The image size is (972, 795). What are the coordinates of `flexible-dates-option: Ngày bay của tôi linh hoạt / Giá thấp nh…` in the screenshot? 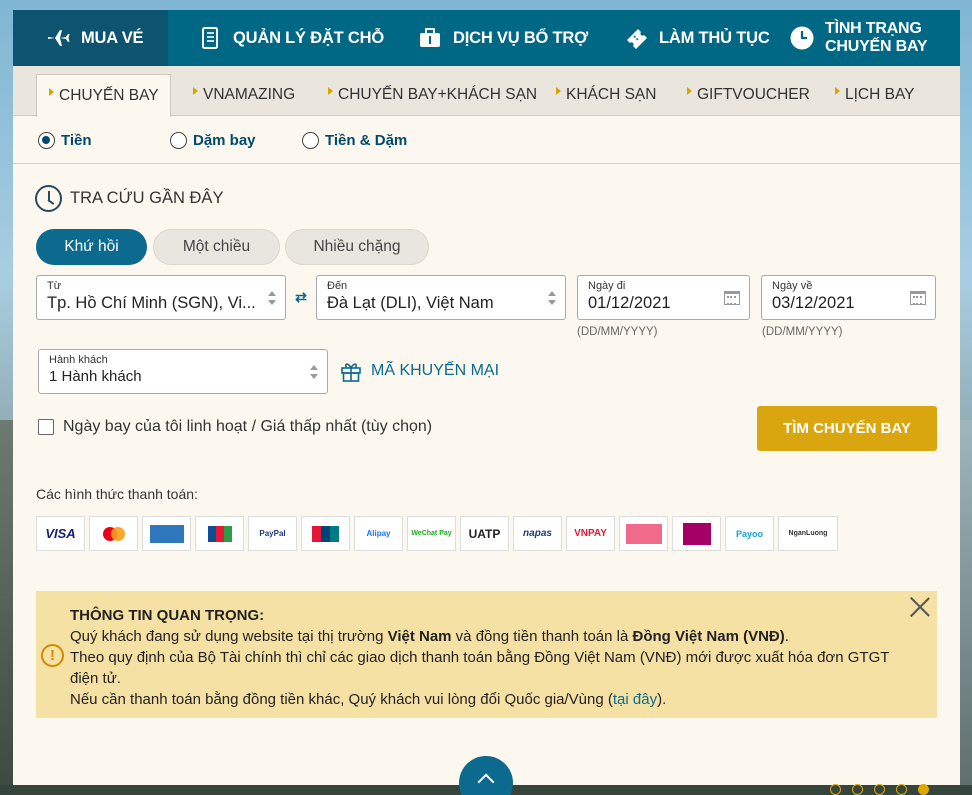 It's located at (235, 427).